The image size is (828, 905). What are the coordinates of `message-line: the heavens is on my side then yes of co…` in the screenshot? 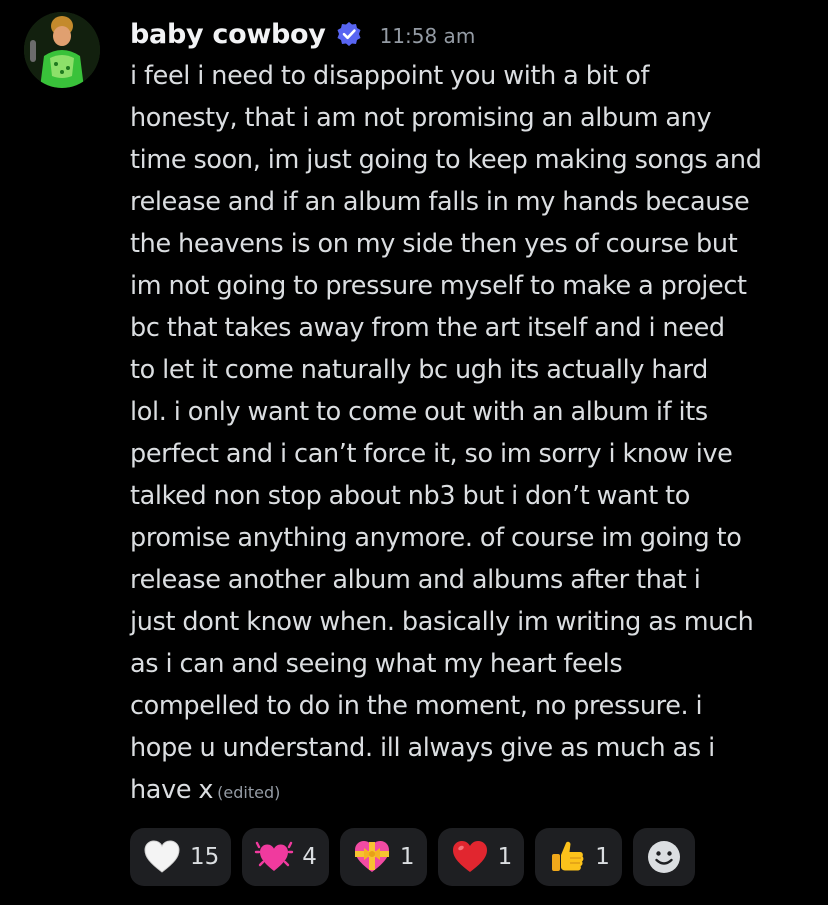 It's located at (434, 244).